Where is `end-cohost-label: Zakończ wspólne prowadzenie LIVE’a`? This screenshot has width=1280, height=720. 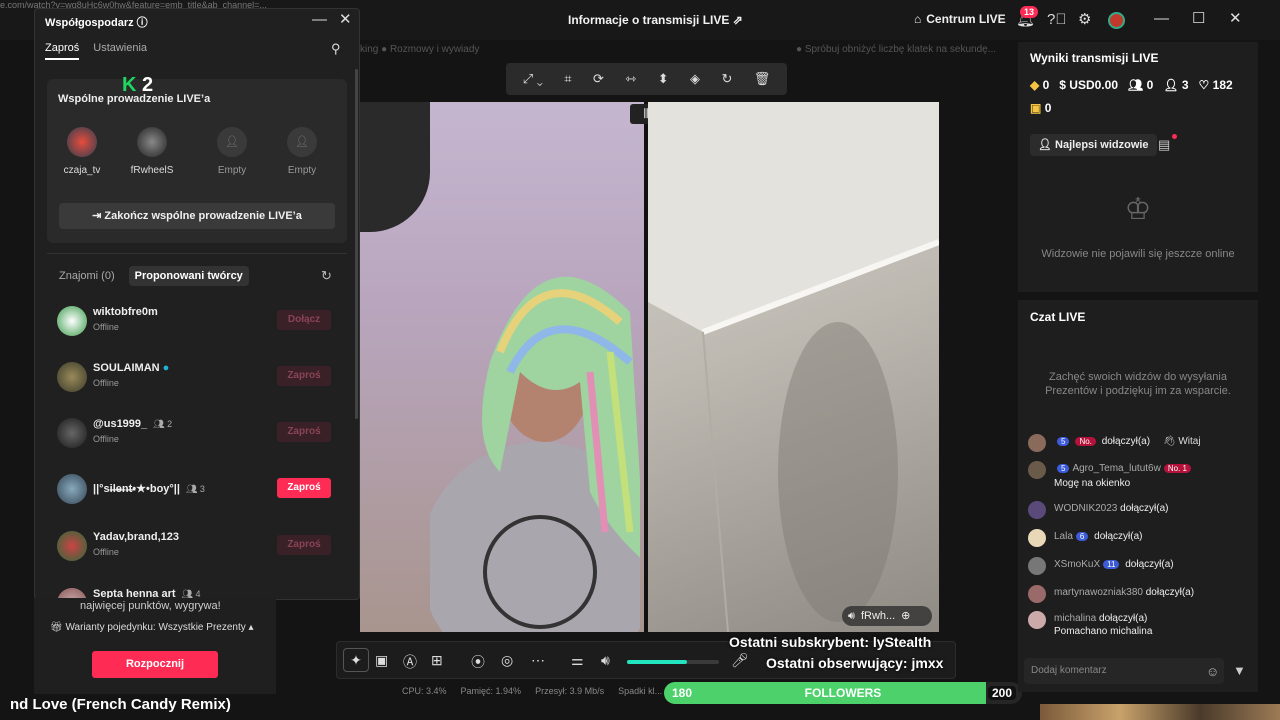
end-cohost-label: Zakończ wspólne prowadzenie LIVE’a is located at coordinates (203, 216).